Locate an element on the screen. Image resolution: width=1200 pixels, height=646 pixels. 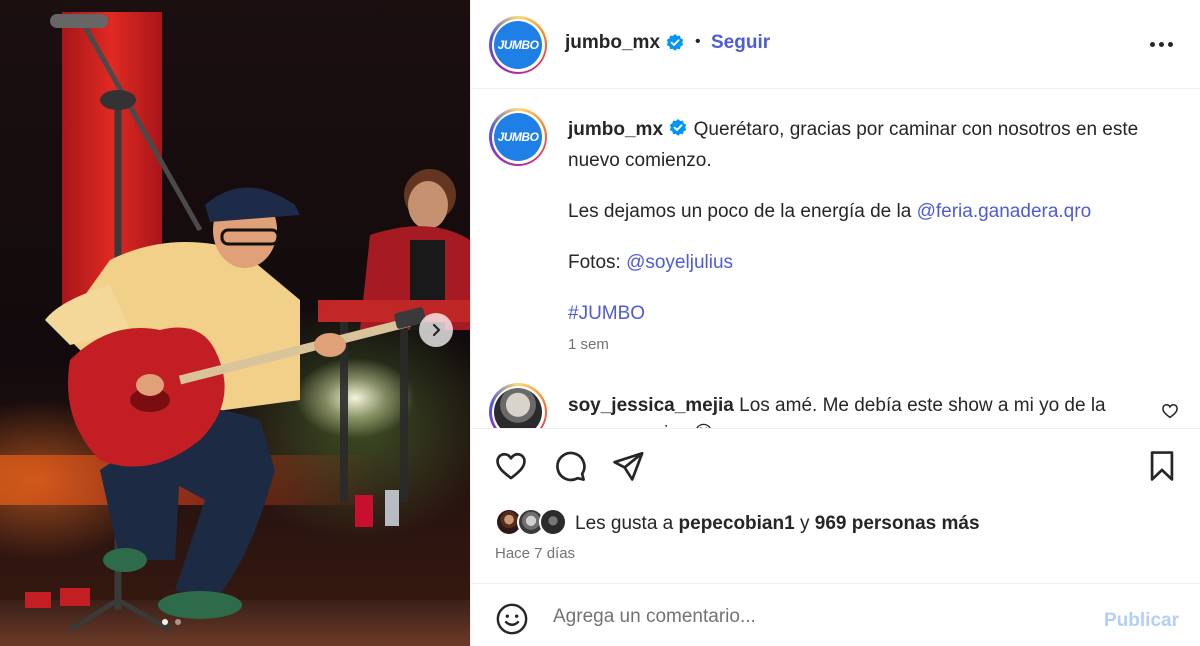
caption-author-avatar: JUMBO is located at coordinates (518, 137).